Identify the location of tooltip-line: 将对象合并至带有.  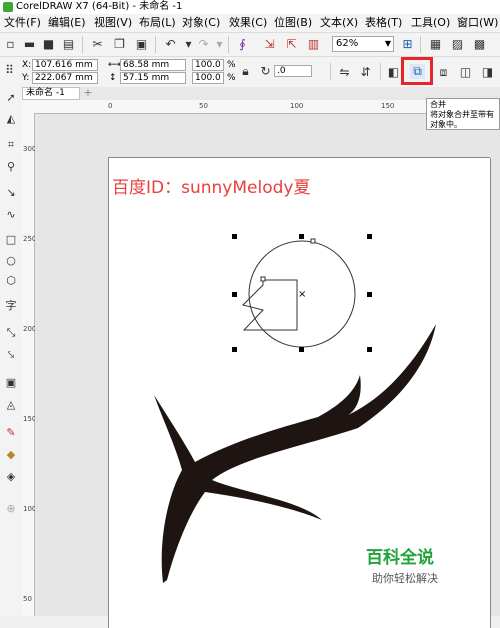
(462, 114).